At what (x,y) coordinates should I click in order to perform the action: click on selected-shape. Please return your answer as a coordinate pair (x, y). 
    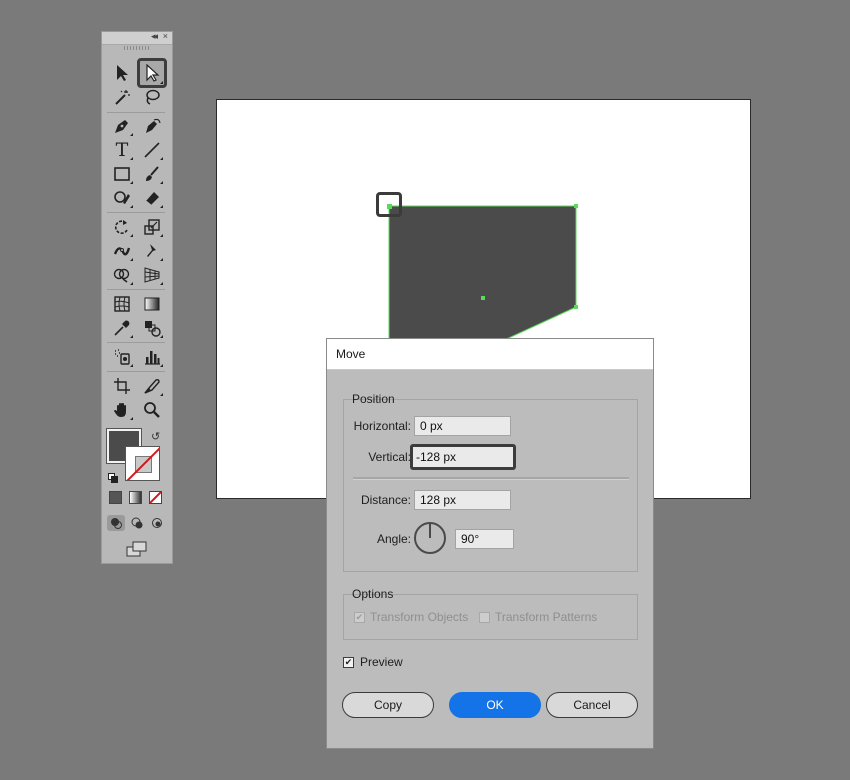
    Looking at the image, I should click on (482, 274).